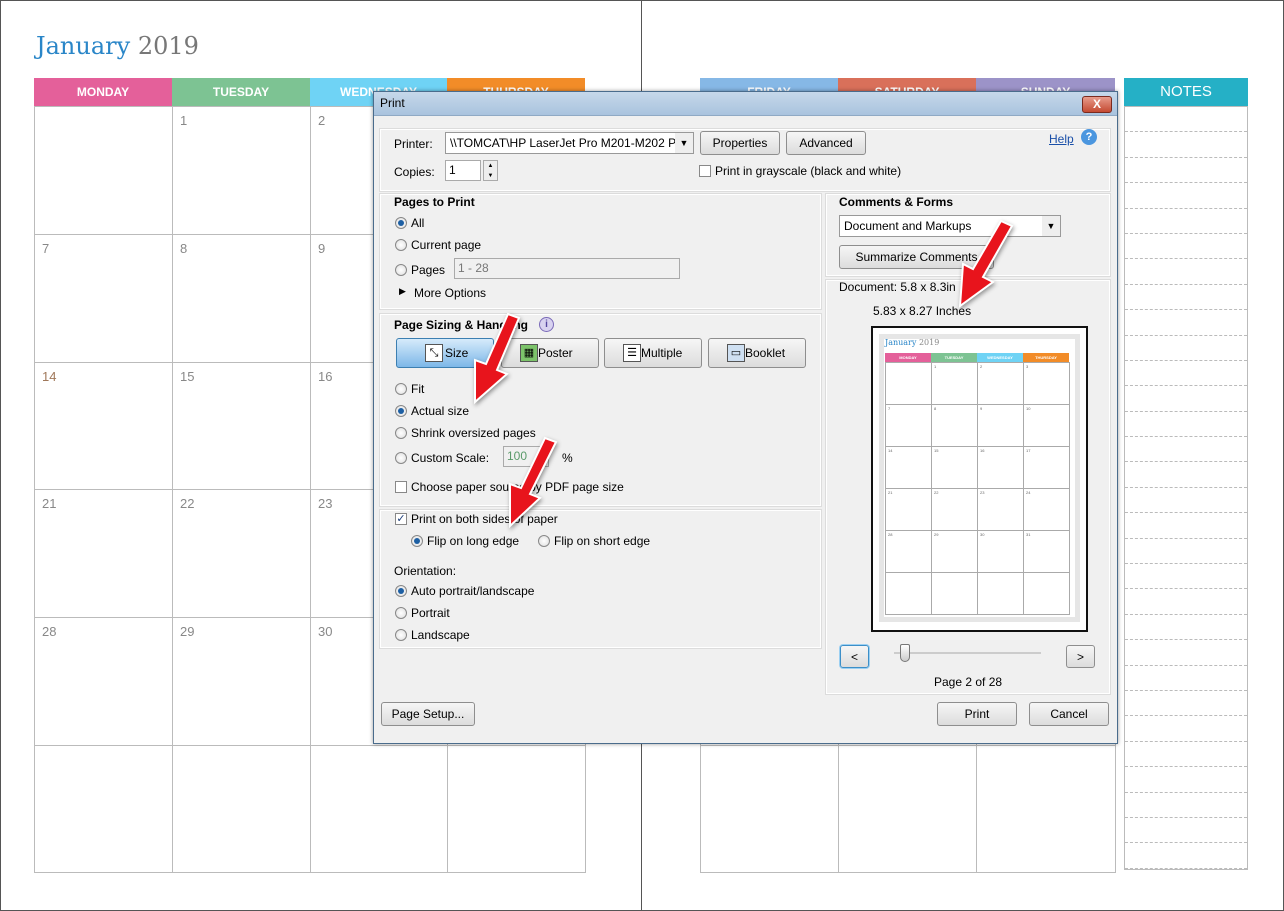 The height and width of the screenshot is (911, 1284). I want to click on preview-day-cell: 30, so click(1000, 551).